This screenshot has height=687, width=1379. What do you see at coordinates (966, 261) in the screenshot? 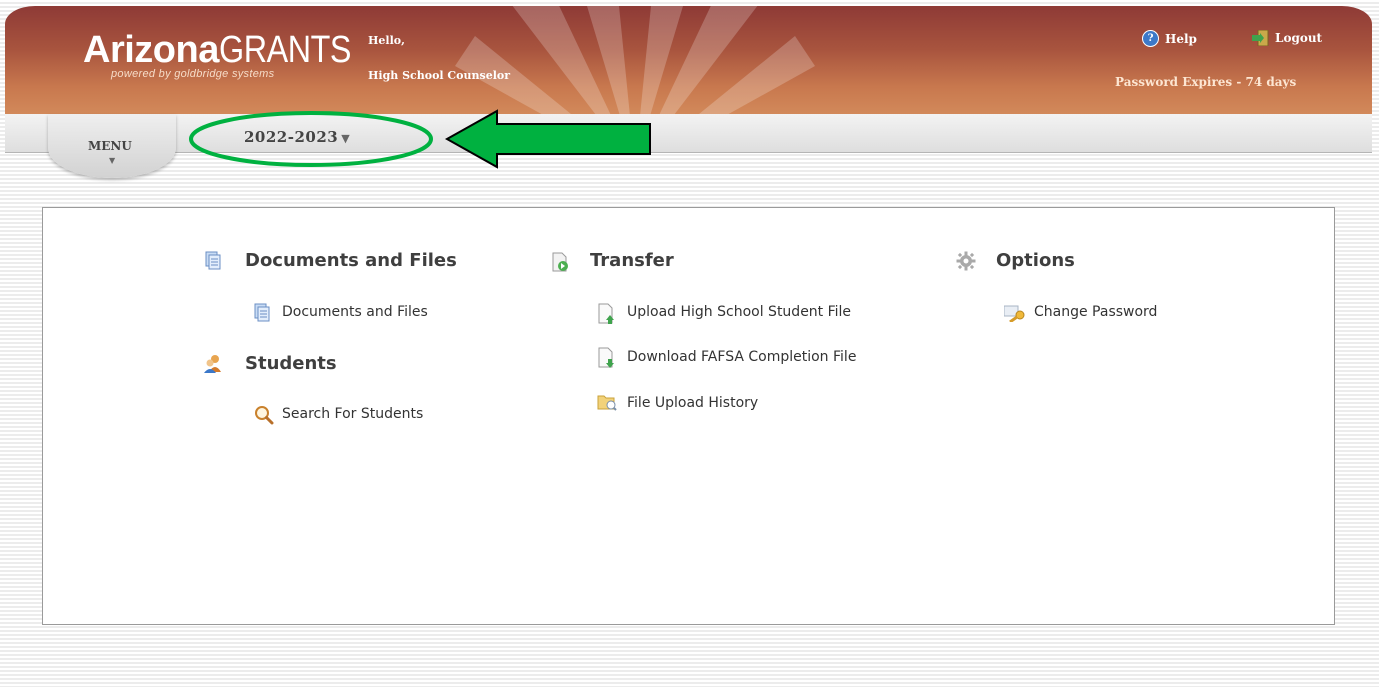
I see `gear-icon` at bounding box center [966, 261].